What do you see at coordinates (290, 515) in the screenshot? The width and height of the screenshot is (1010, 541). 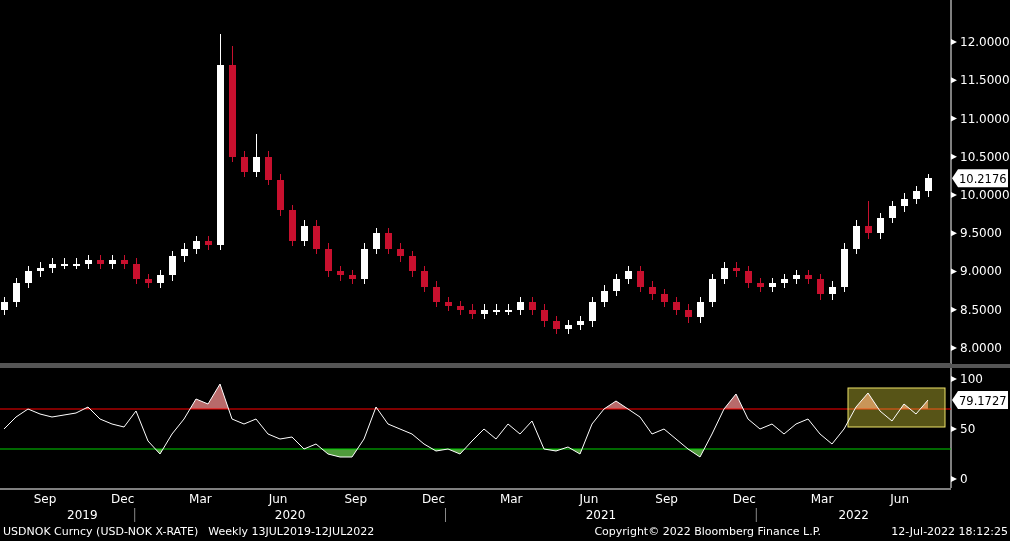 I see `axis-label: 2020` at bounding box center [290, 515].